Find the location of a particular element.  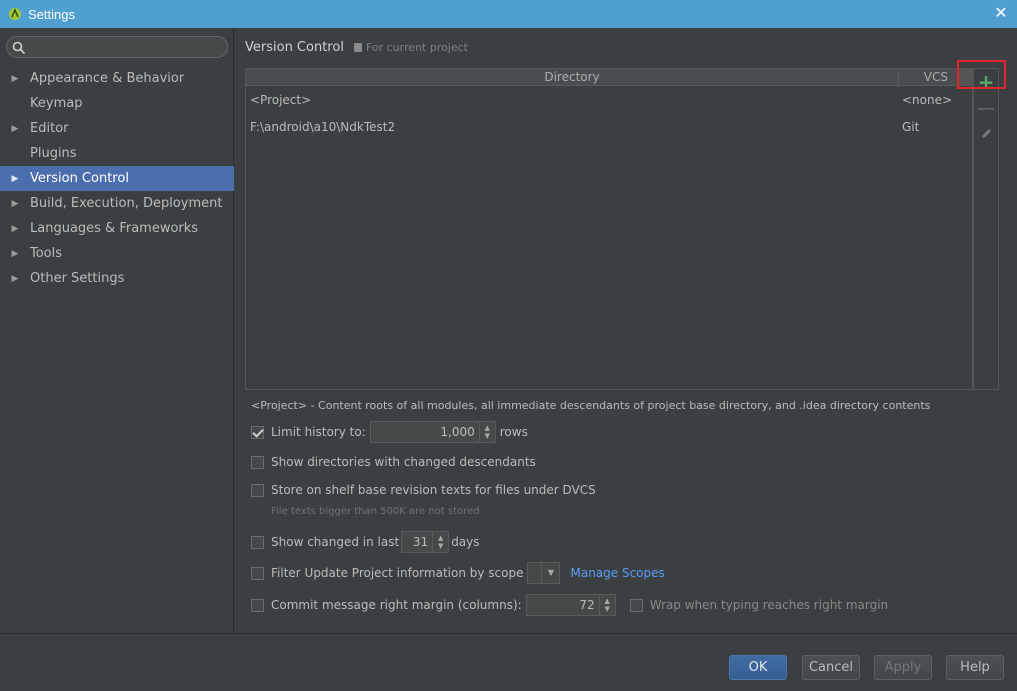

show-changed-checkbox is located at coordinates (257, 542).